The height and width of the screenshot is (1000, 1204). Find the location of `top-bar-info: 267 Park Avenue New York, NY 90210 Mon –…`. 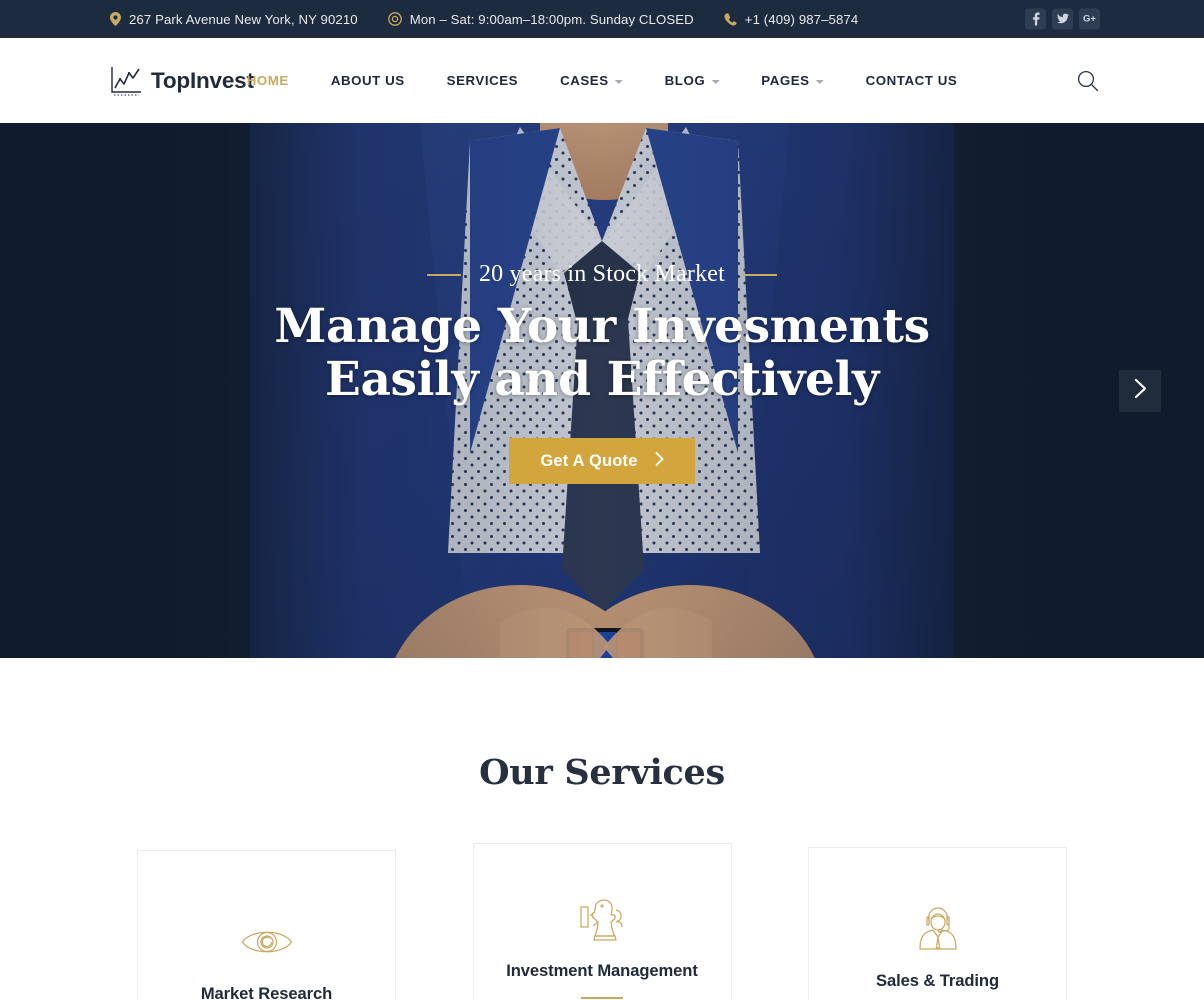

top-bar-info: 267 Park Avenue New York, NY 90210 Mon –… is located at coordinates (484, 19).